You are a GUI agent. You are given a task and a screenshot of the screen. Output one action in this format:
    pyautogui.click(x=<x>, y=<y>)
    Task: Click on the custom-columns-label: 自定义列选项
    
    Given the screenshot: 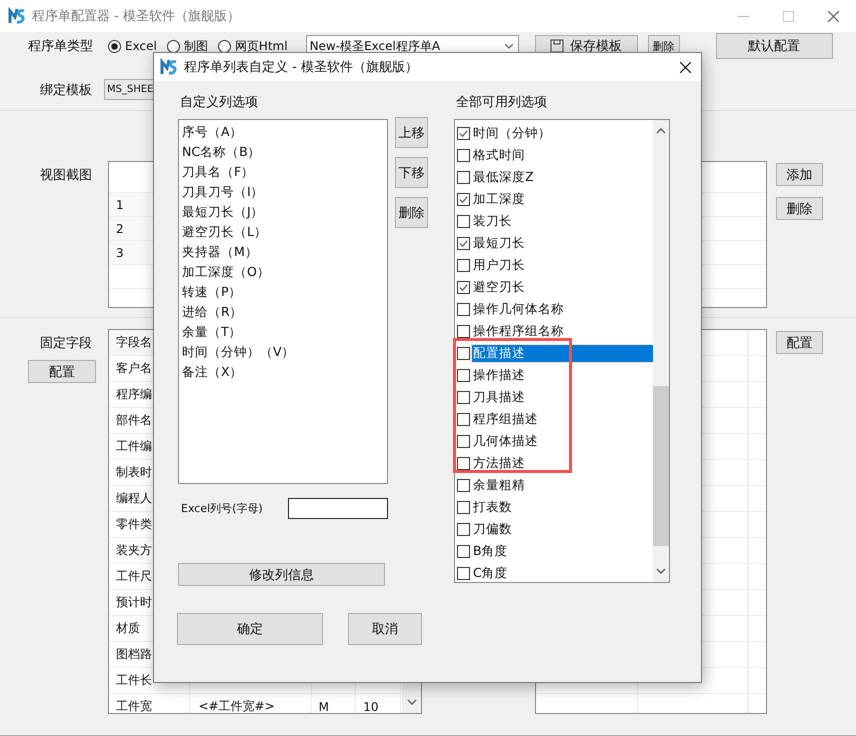 What is the action you would take?
    pyautogui.click(x=219, y=102)
    